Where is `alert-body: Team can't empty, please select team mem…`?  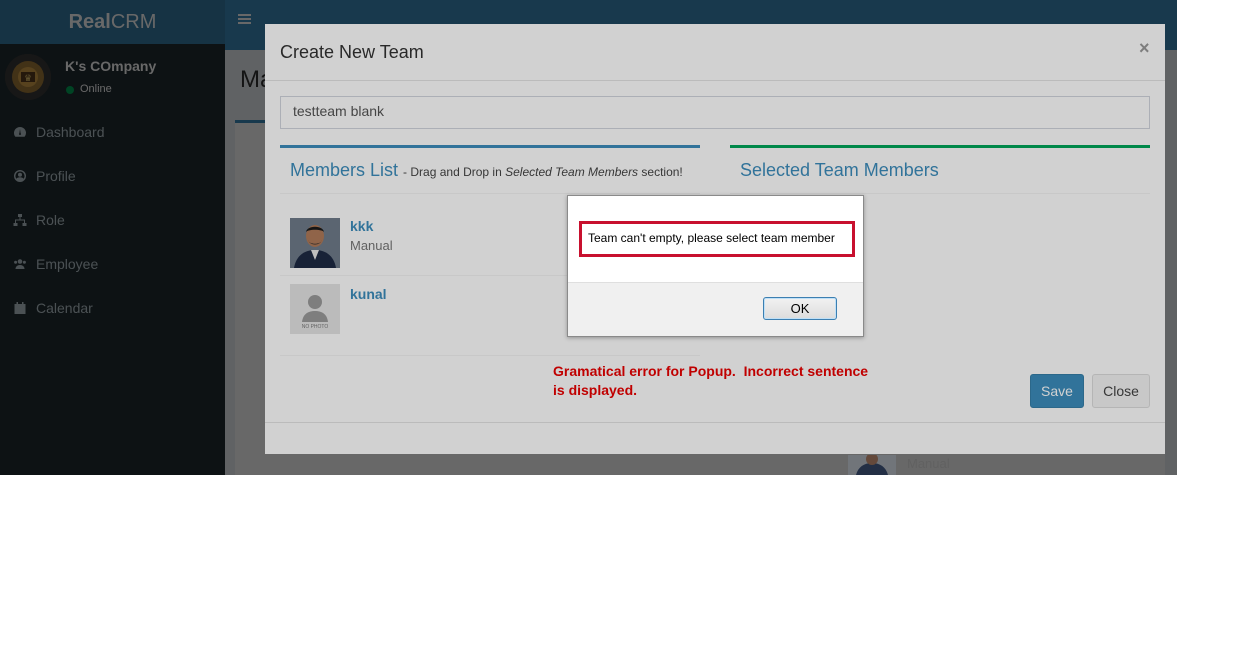
alert-body: Team can't empty, please select team mem… is located at coordinates (715, 239).